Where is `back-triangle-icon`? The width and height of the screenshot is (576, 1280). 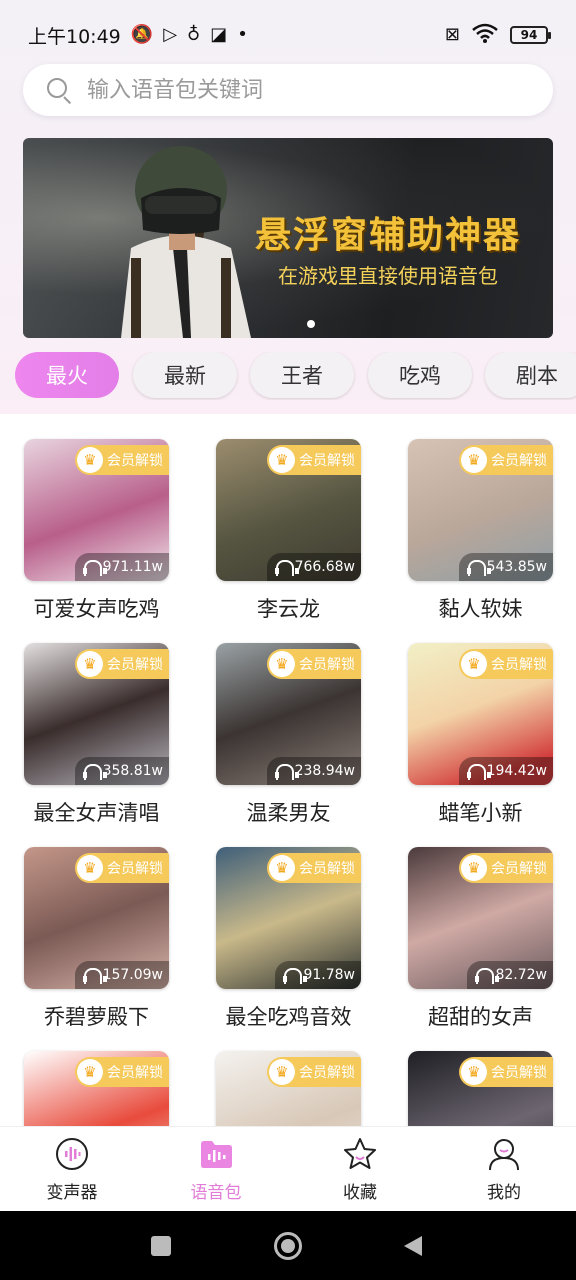 back-triangle-icon is located at coordinates (413, 1245).